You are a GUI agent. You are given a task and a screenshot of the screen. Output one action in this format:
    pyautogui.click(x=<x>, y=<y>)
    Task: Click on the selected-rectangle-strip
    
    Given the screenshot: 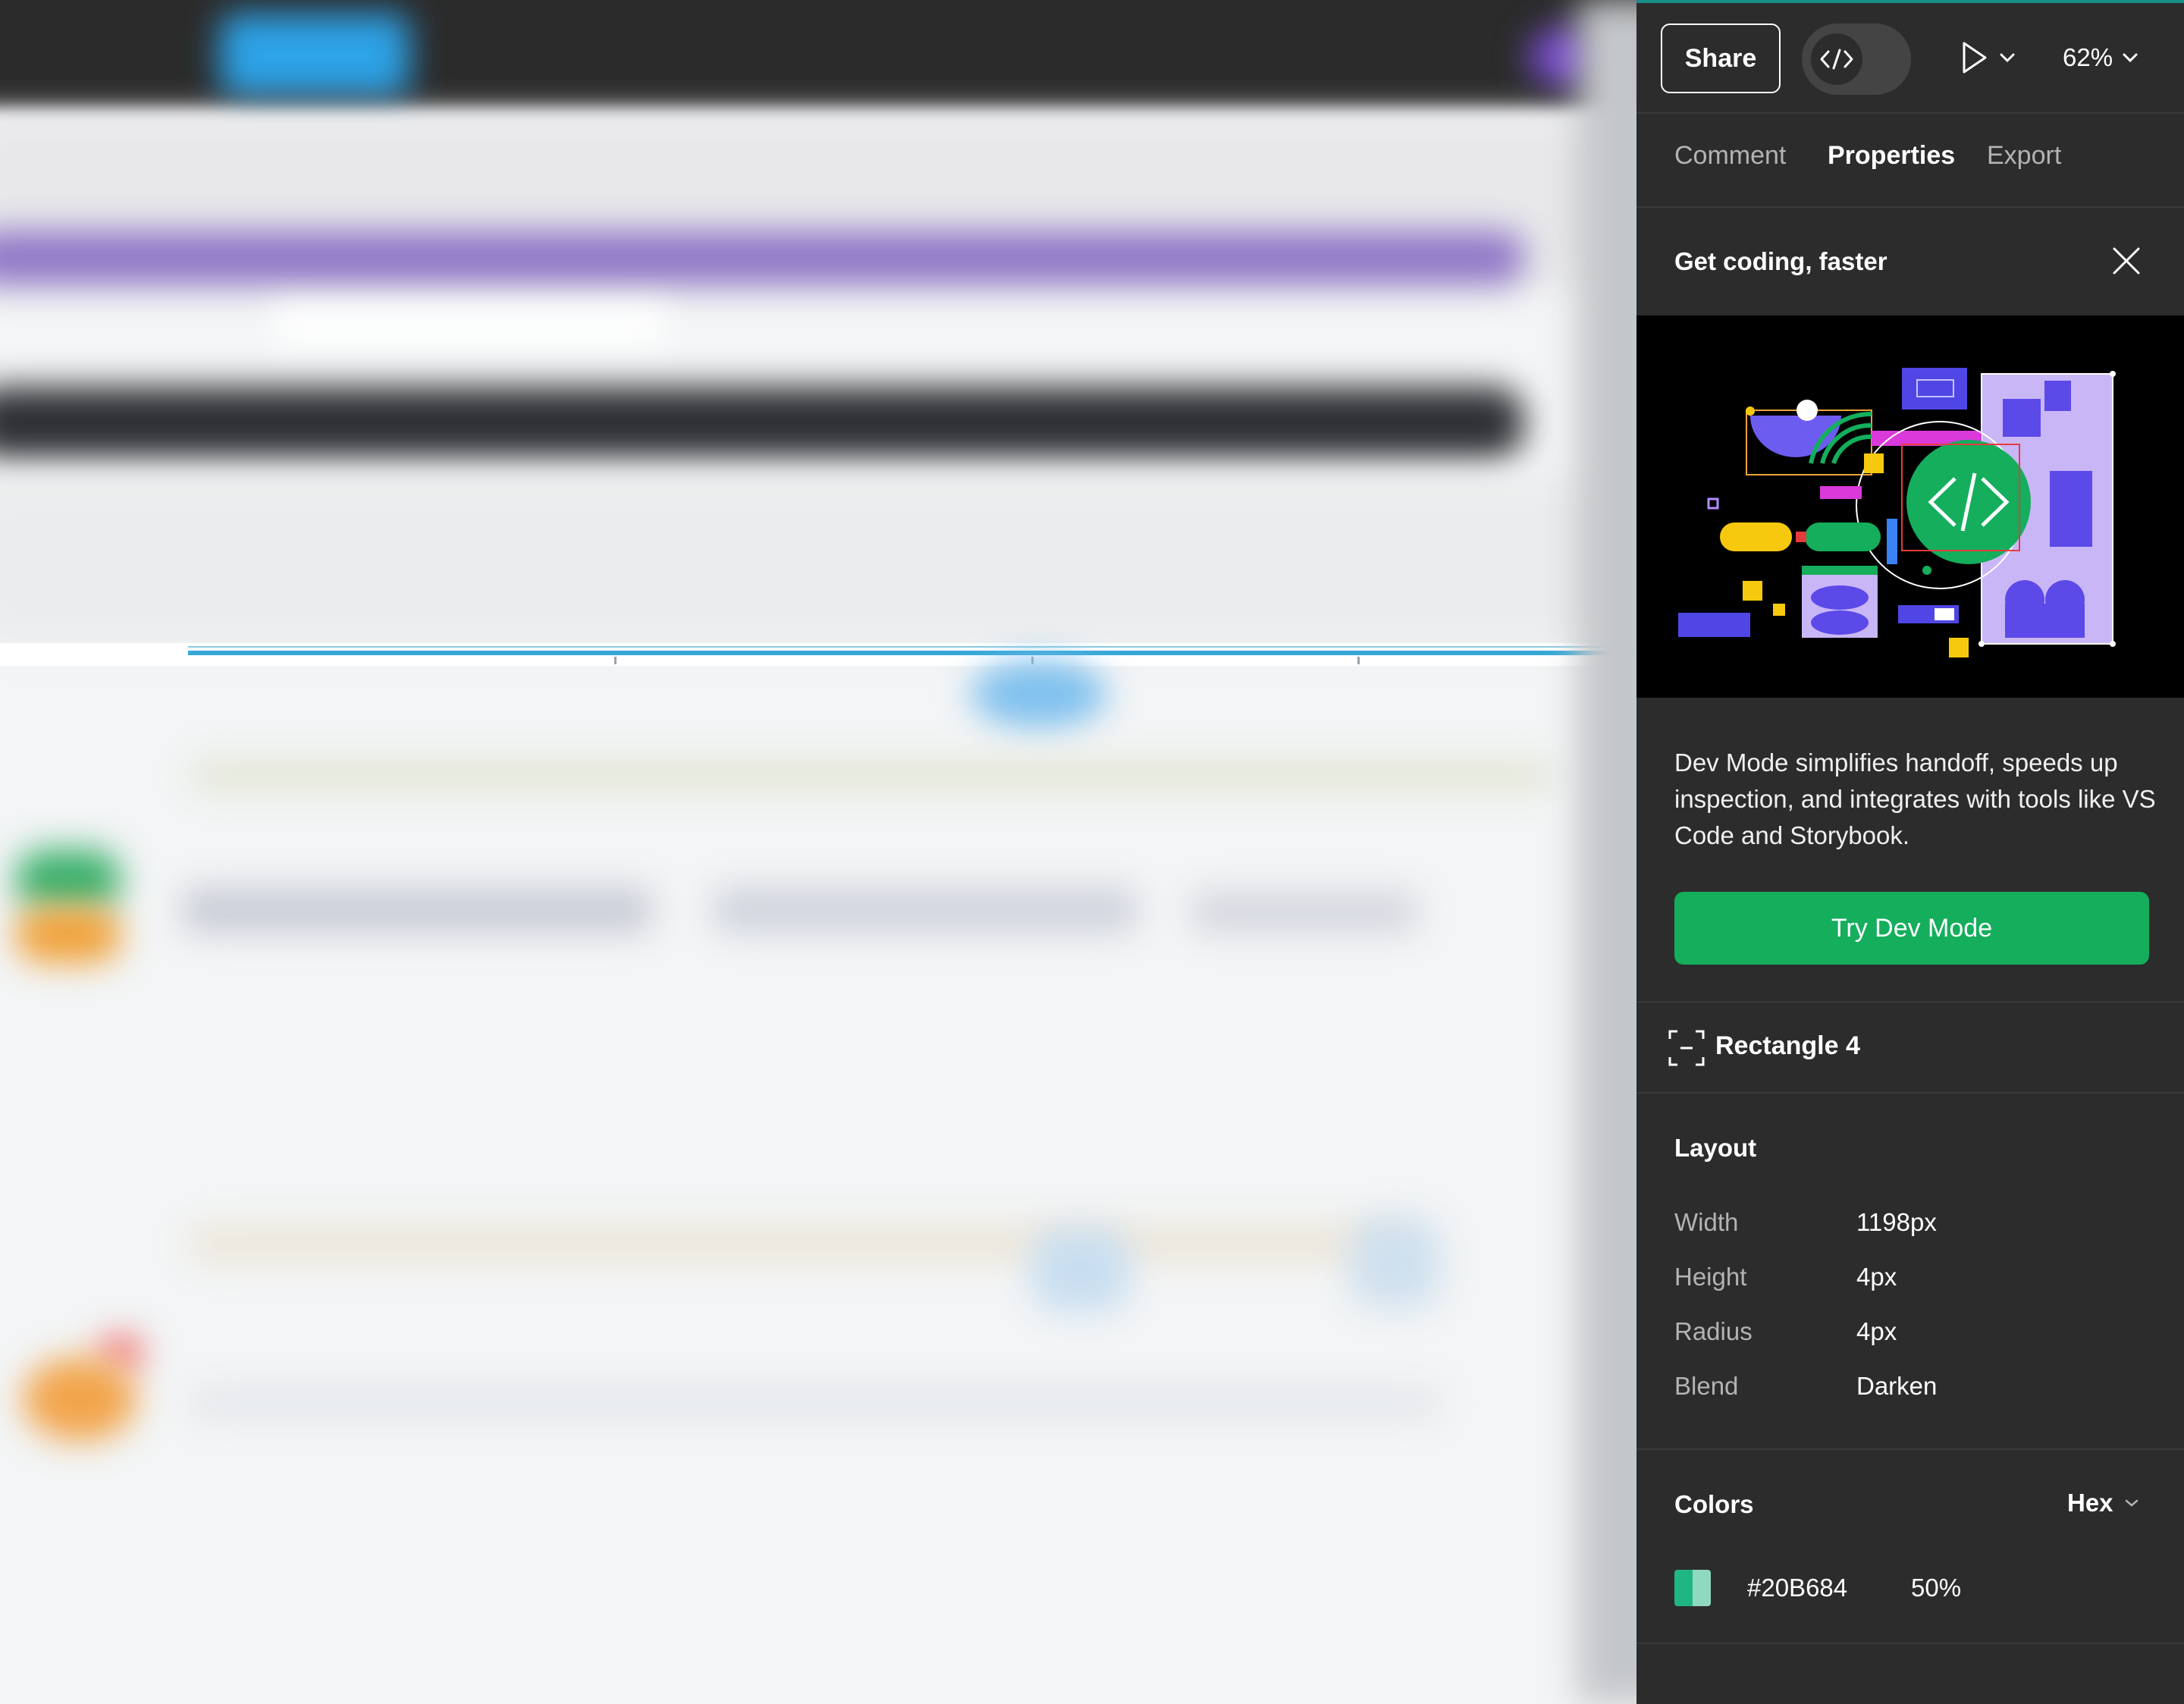 What is the action you would take?
    pyautogui.click(x=818, y=654)
    